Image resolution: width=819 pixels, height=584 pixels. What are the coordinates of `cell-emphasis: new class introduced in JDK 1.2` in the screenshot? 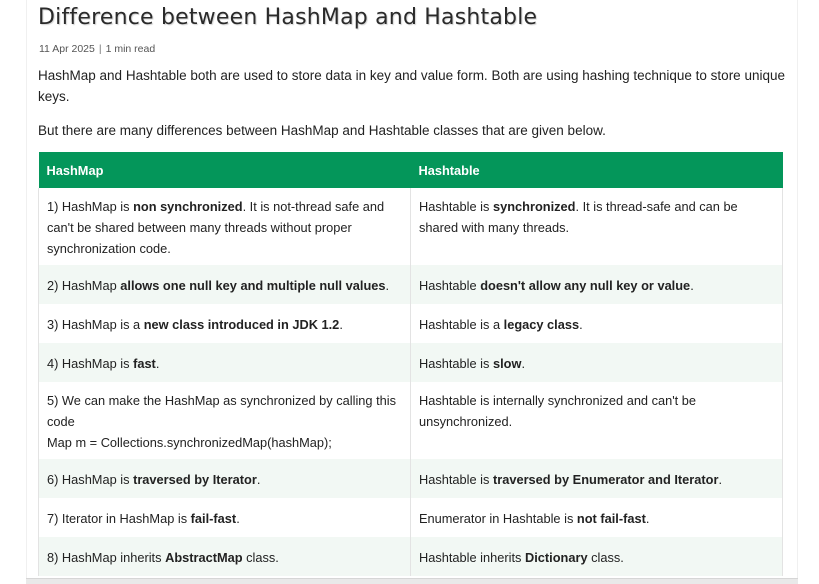 It's located at (241, 324).